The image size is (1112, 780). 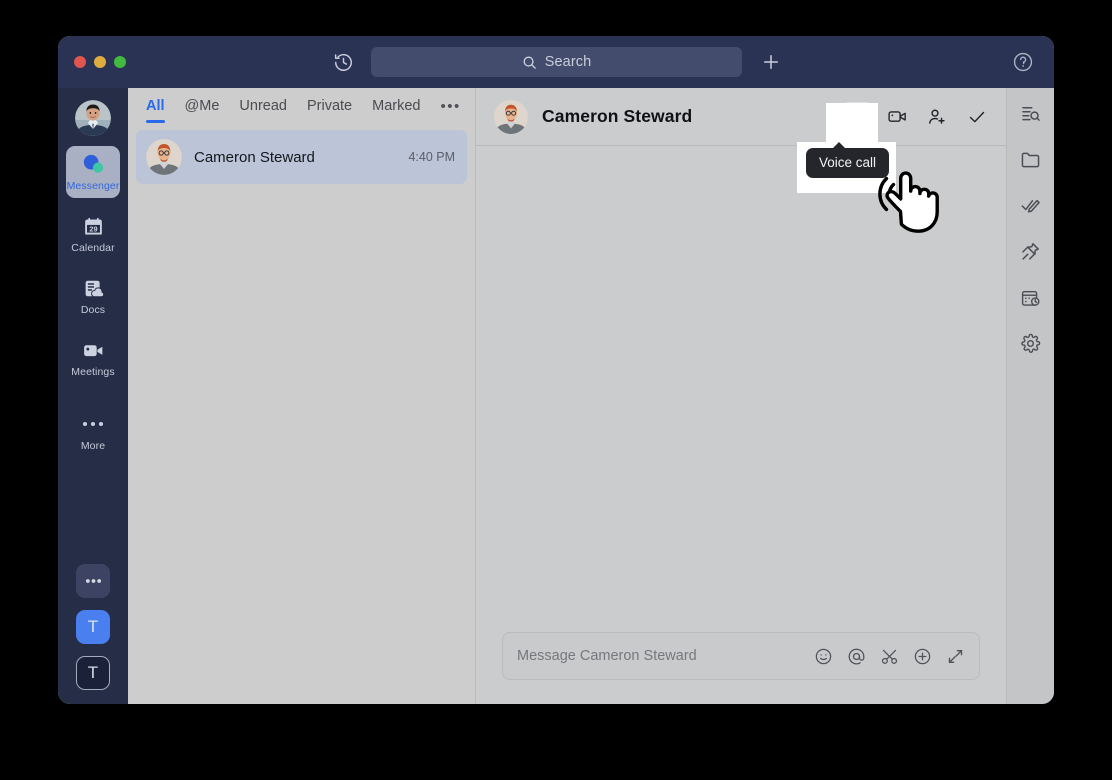 I want to click on expand-composer-button, so click(x=955, y=656).